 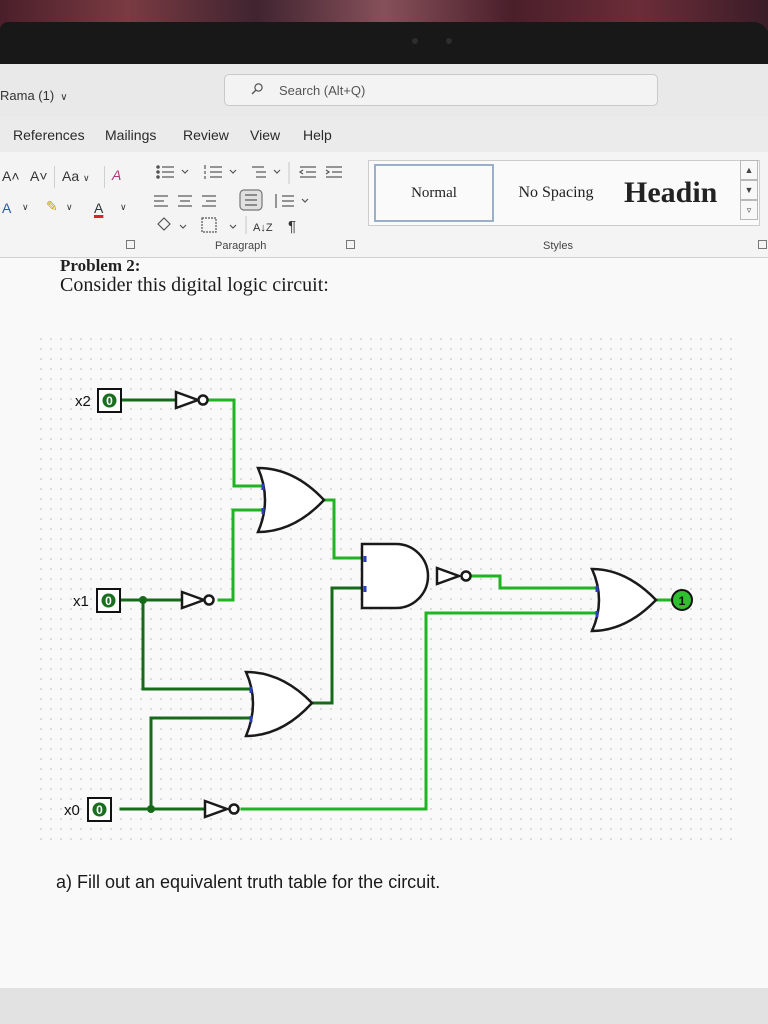 What do you see at coordinates (185, 201) in the screenshot?
I see `align-center-icon` at bounding box center [185, 201].